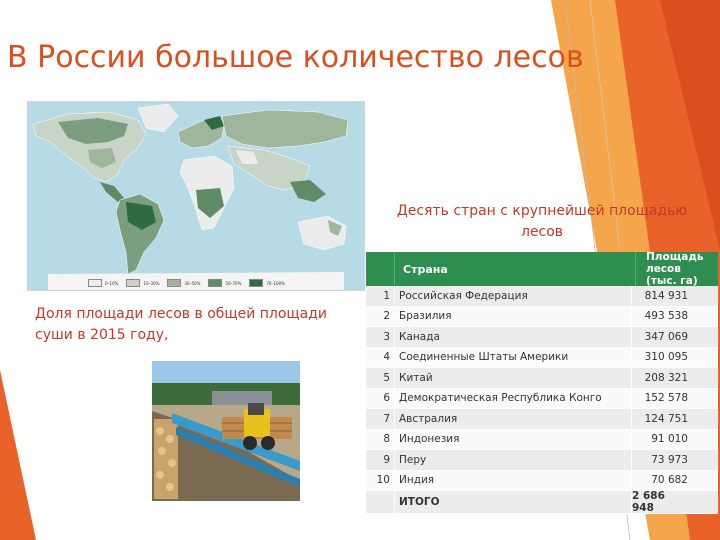 The width and height of the screenshot is (720, 540). What do you see at coordinates (666, 295) in the screenshot?
I see `row-area: 814 931` at bounding box center [666, 295].